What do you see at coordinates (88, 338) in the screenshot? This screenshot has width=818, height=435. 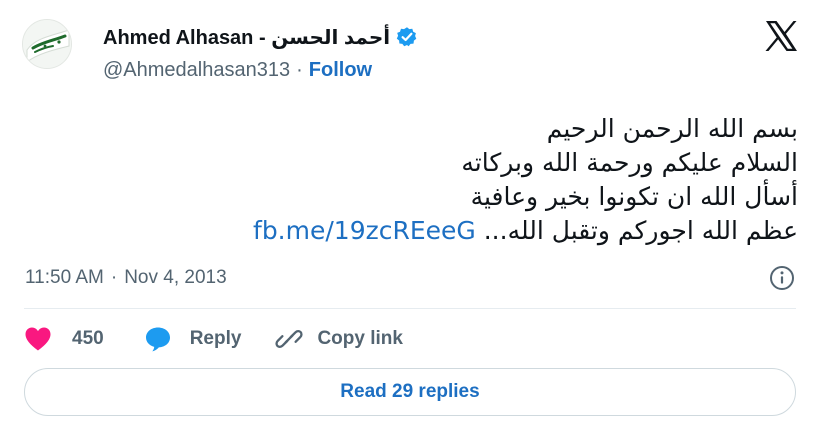 I see `like-count: 450` at bounding box center [88, 338].